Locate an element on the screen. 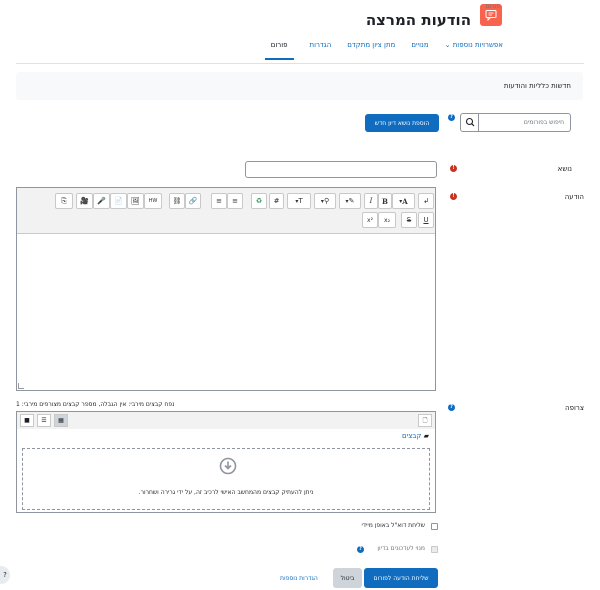 This screenshot has width=600, height=590. advanced-settings-link: הגדרות נוספות is located at coordinates (299, 578).